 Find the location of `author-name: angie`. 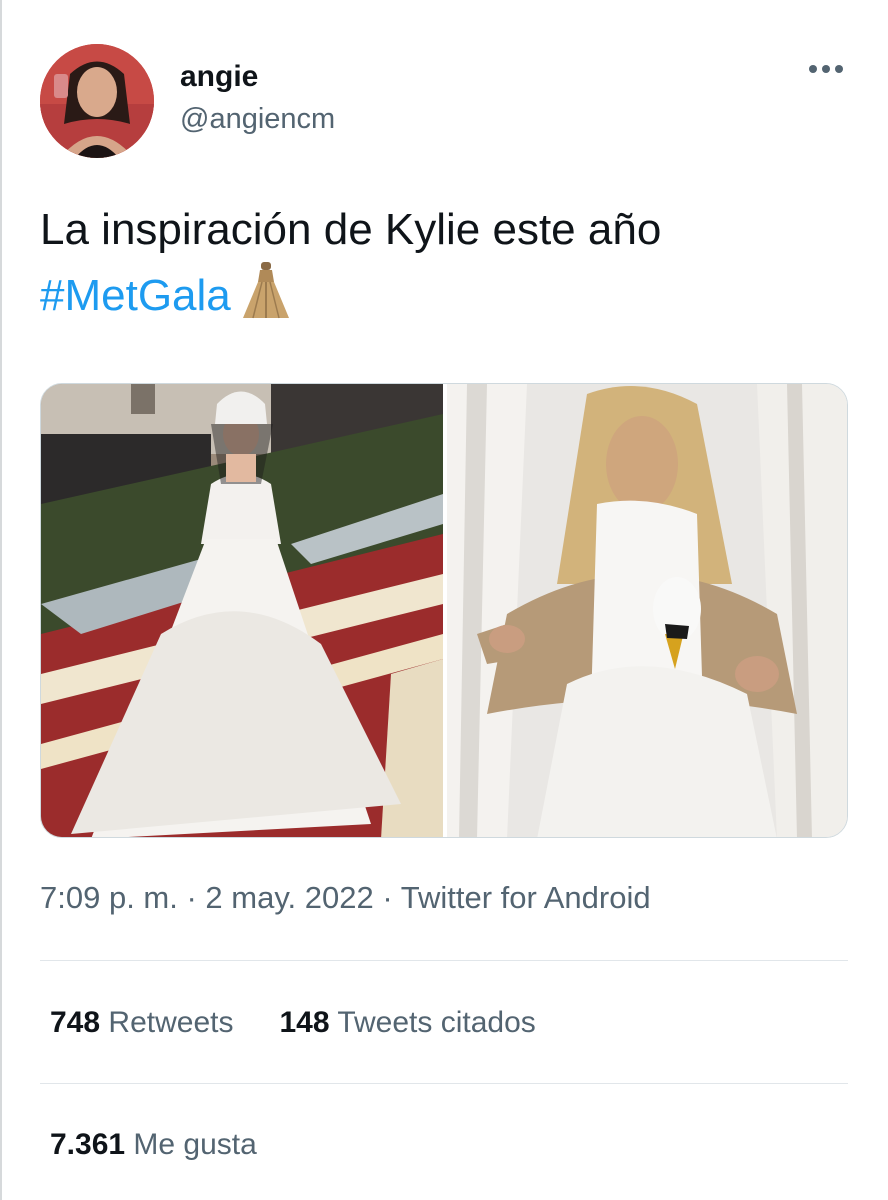

author-name: angie is located at coordinates (219, 77).